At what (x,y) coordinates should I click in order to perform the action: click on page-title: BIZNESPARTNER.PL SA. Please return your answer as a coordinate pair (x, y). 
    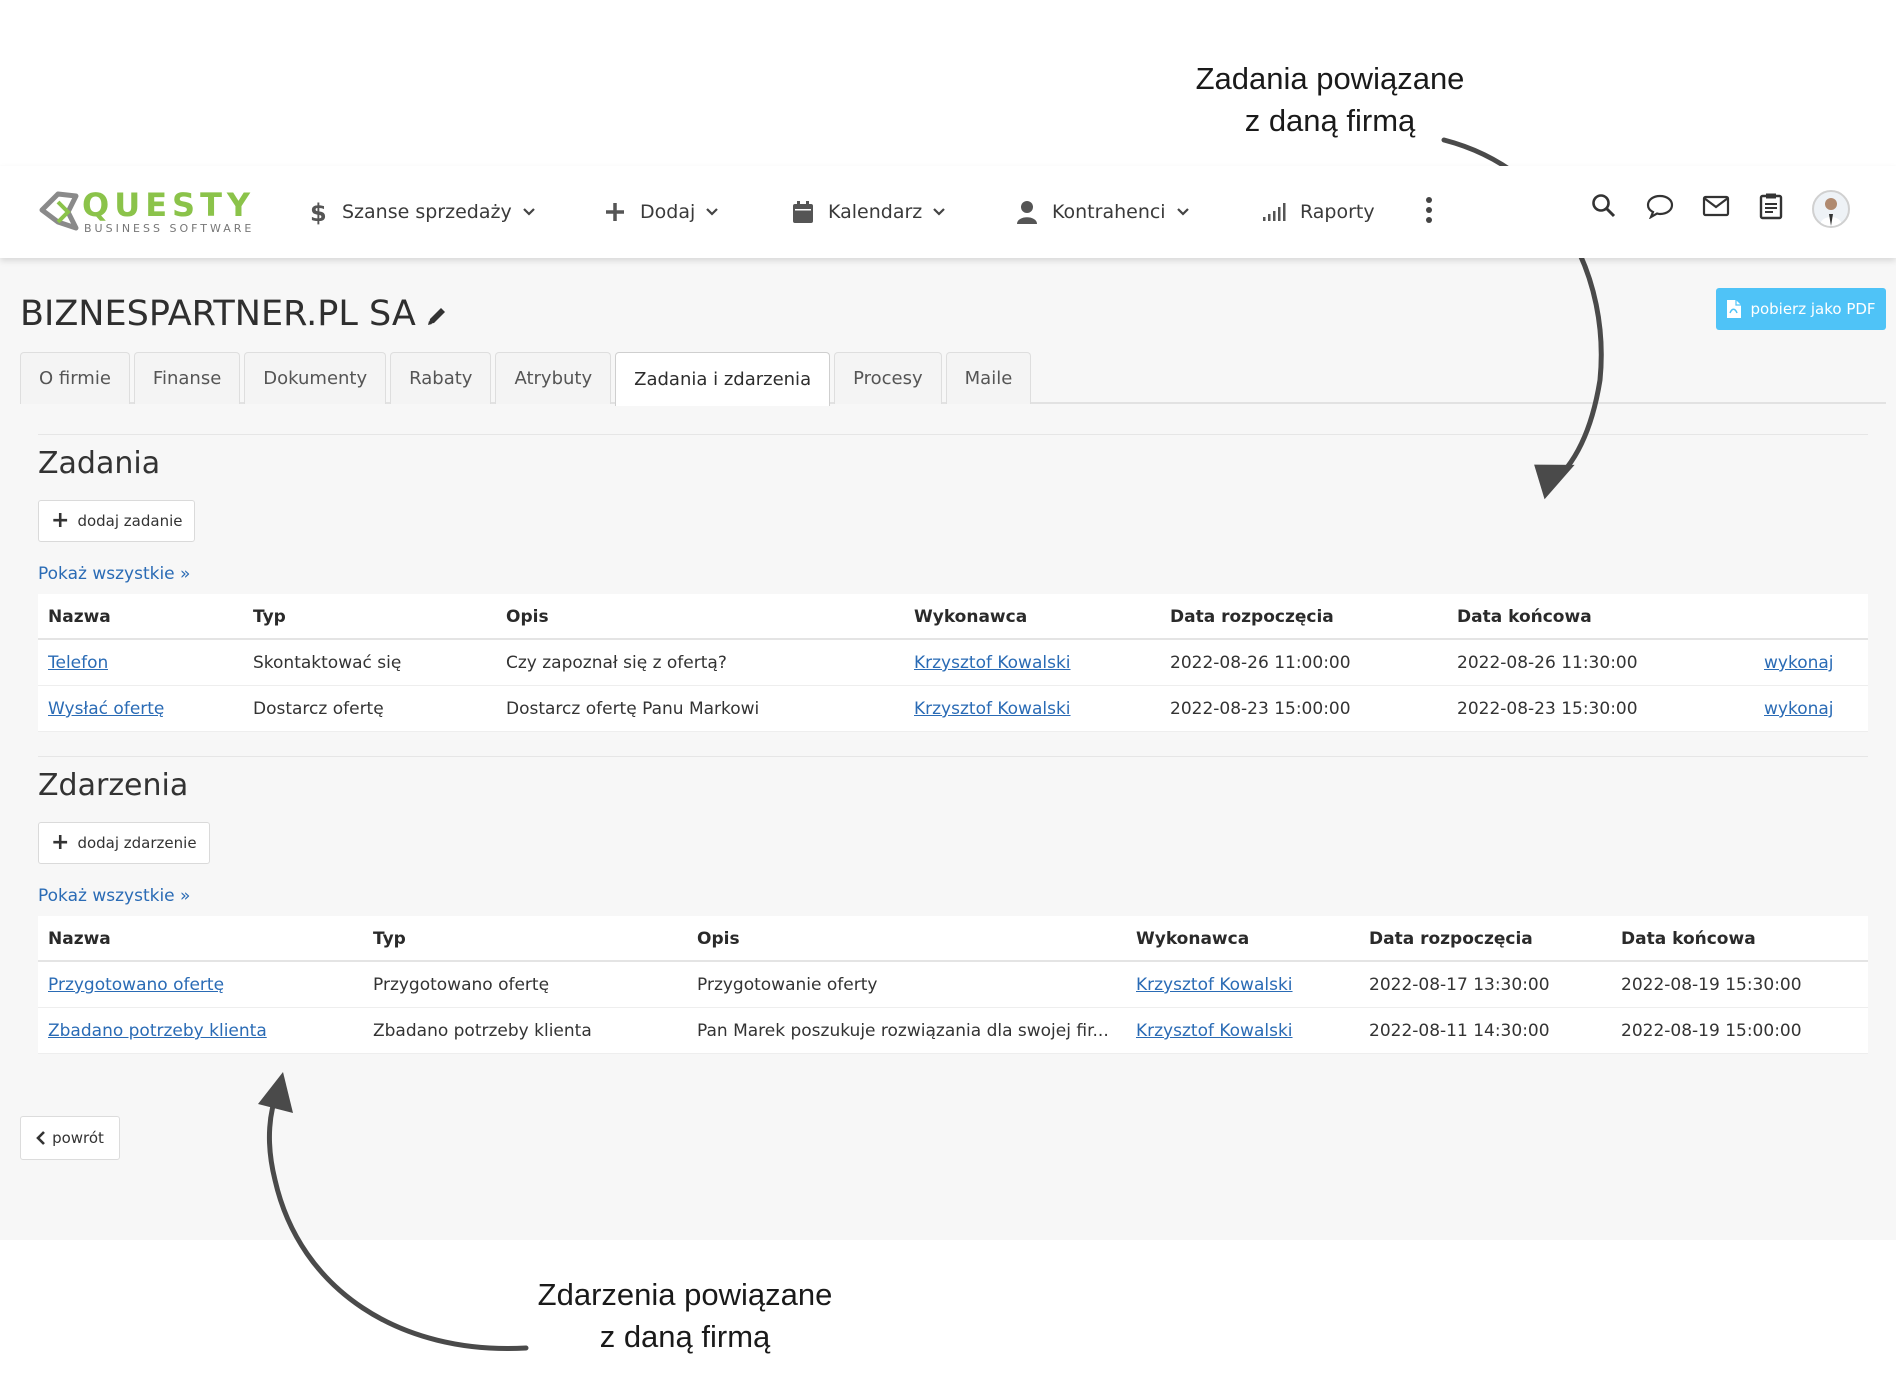
    Looking at the image, I should click on (218, 314).